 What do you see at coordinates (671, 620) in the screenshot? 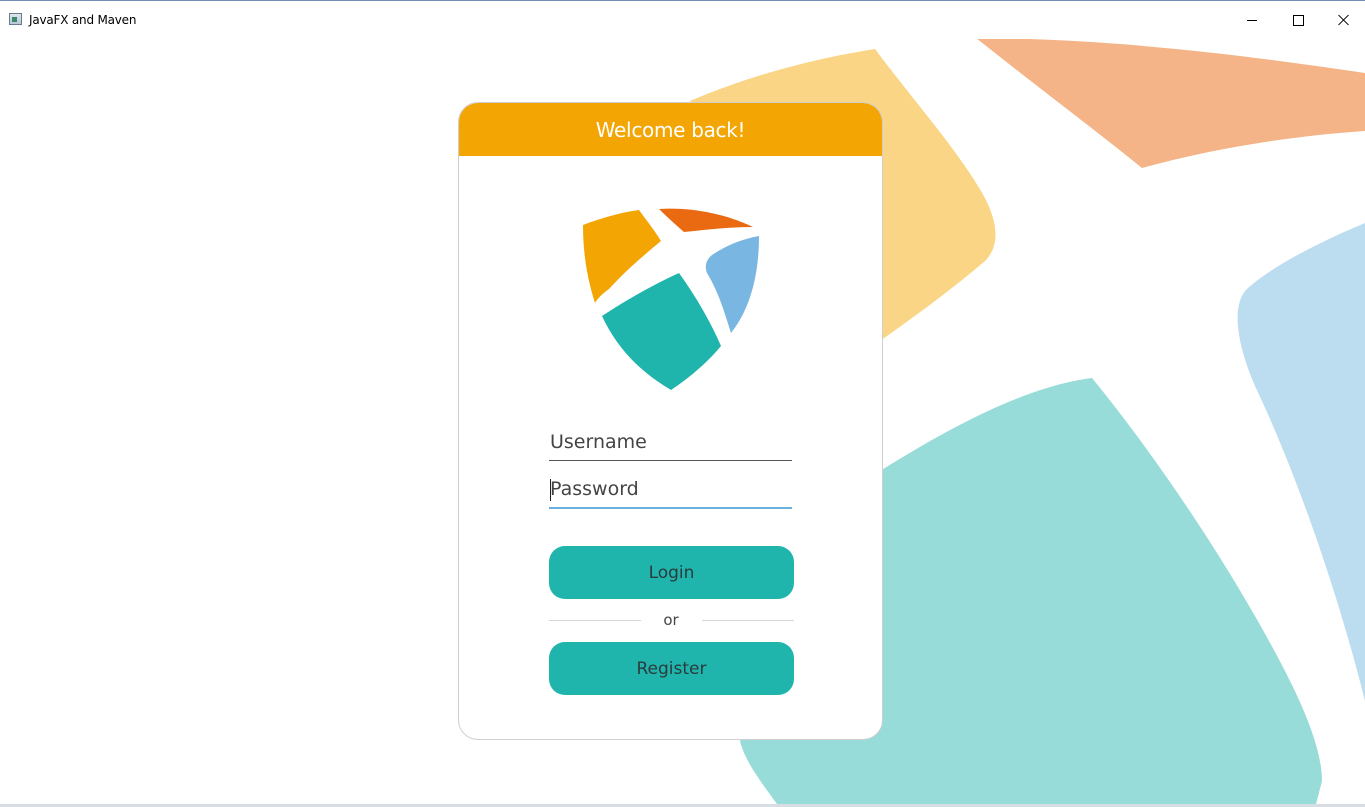
I see `or-separator: or` at bounding box center [671, 620].